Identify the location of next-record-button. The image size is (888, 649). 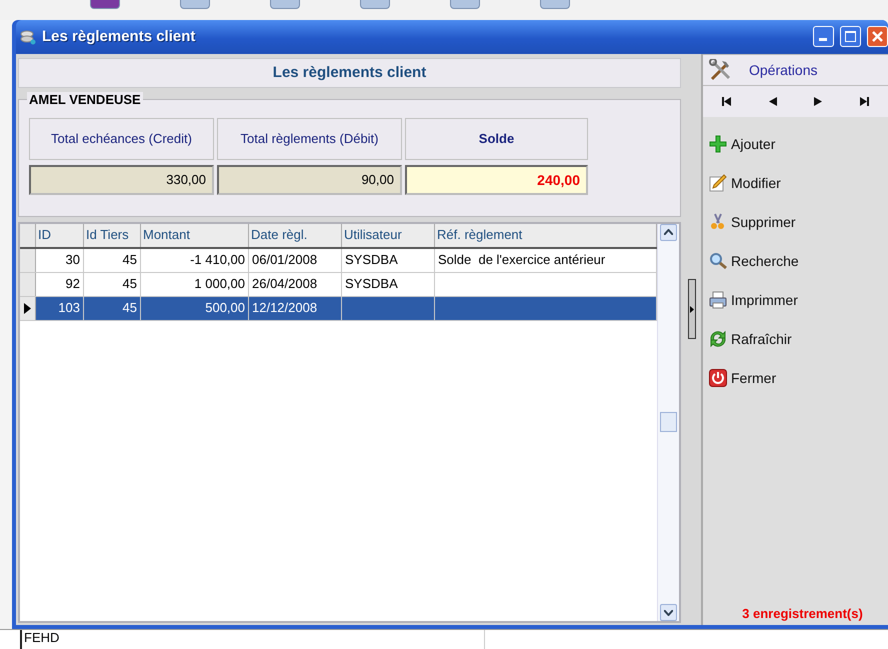
(818, 101).